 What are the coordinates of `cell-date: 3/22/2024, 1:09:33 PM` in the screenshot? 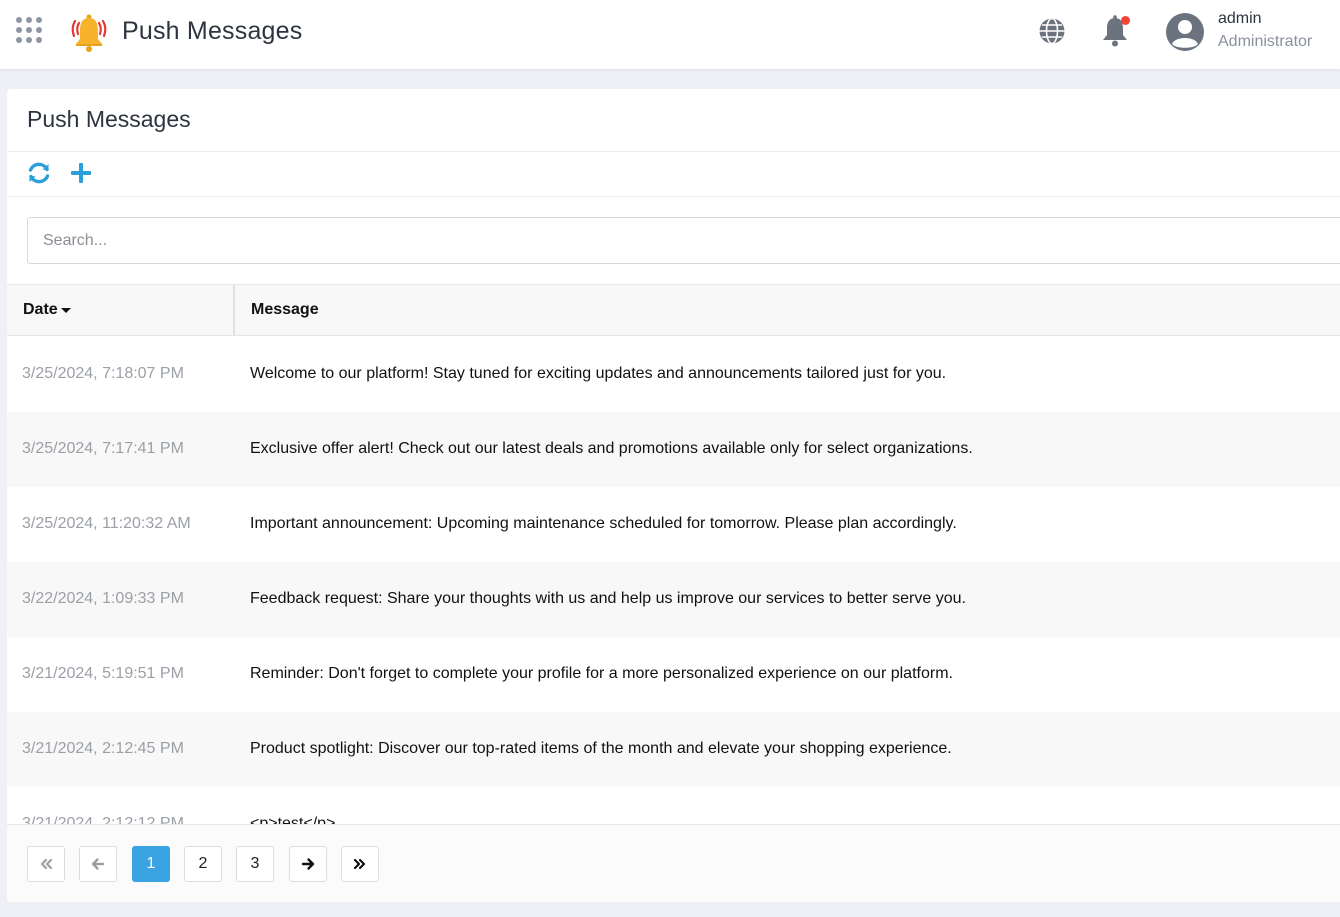 It's located at (103, 598).